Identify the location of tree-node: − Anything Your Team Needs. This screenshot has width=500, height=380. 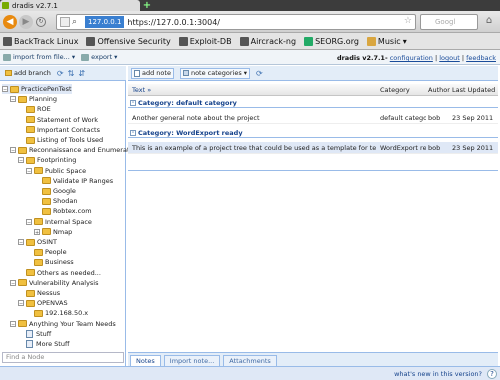
(63, 324).